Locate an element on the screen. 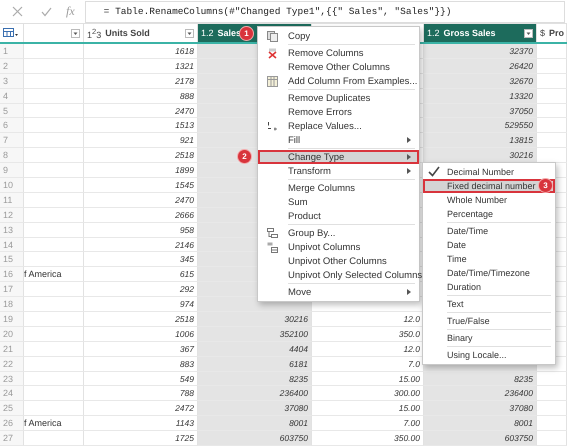  menu-item: True/False is located at coordinates (489, 321).